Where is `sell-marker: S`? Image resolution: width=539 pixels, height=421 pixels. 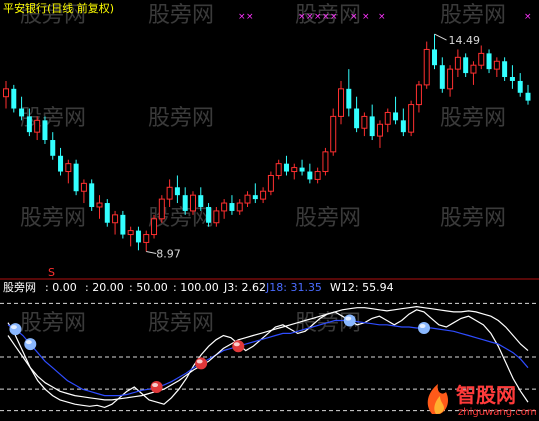 sell-marker: S is located at coordinates (51, 272).